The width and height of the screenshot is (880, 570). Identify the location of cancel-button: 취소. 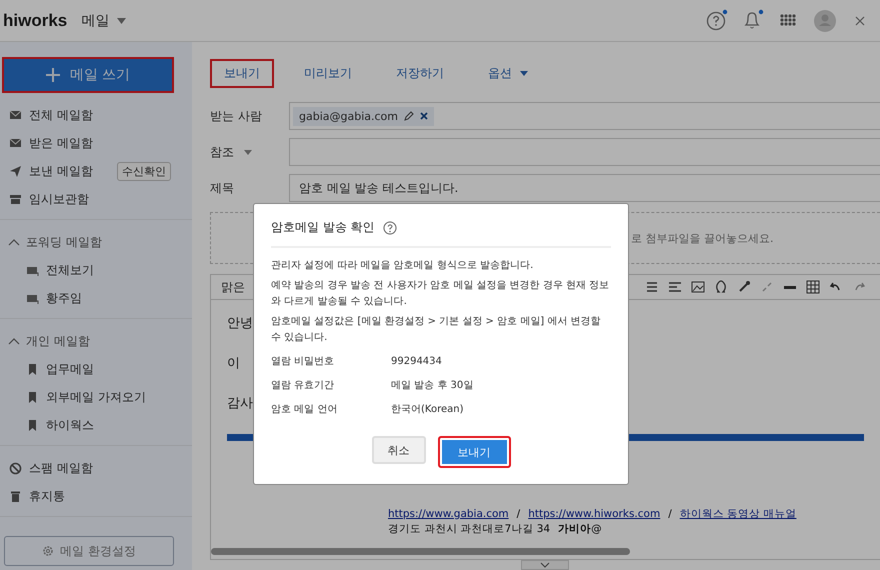
(399, 450).